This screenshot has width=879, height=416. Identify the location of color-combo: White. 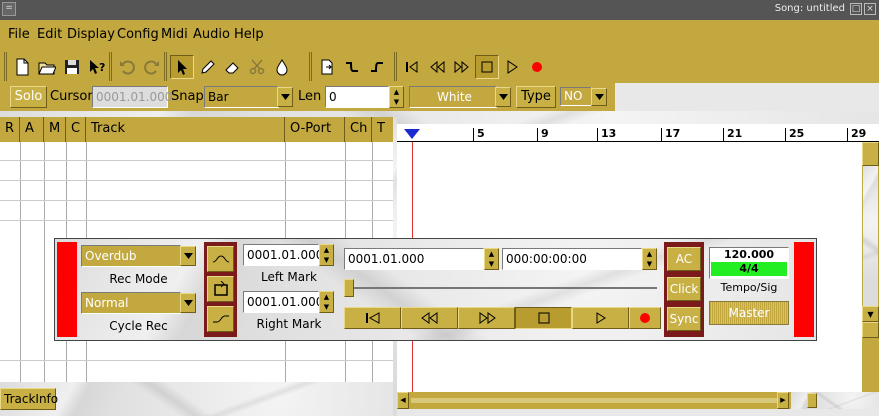
(453, 97).